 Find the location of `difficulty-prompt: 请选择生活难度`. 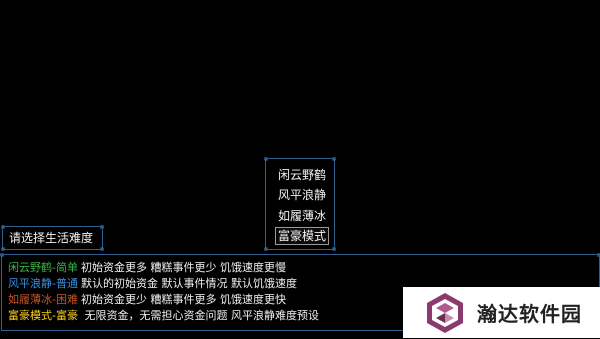

difficulty-prompt: 请选择生活难度 is located at coordinates (52, 238).